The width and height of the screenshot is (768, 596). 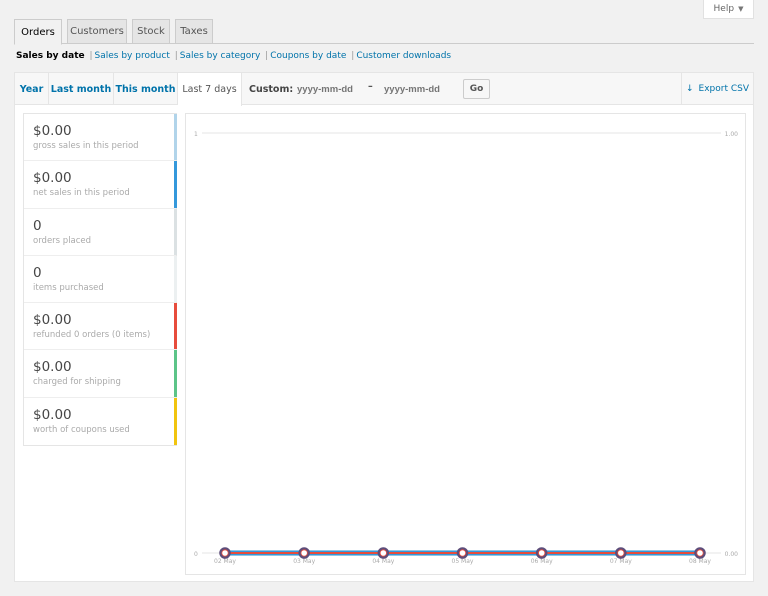 I want to click on subnav-link-coupons-by-date: Coupons by date, so click(x=308, y=56).